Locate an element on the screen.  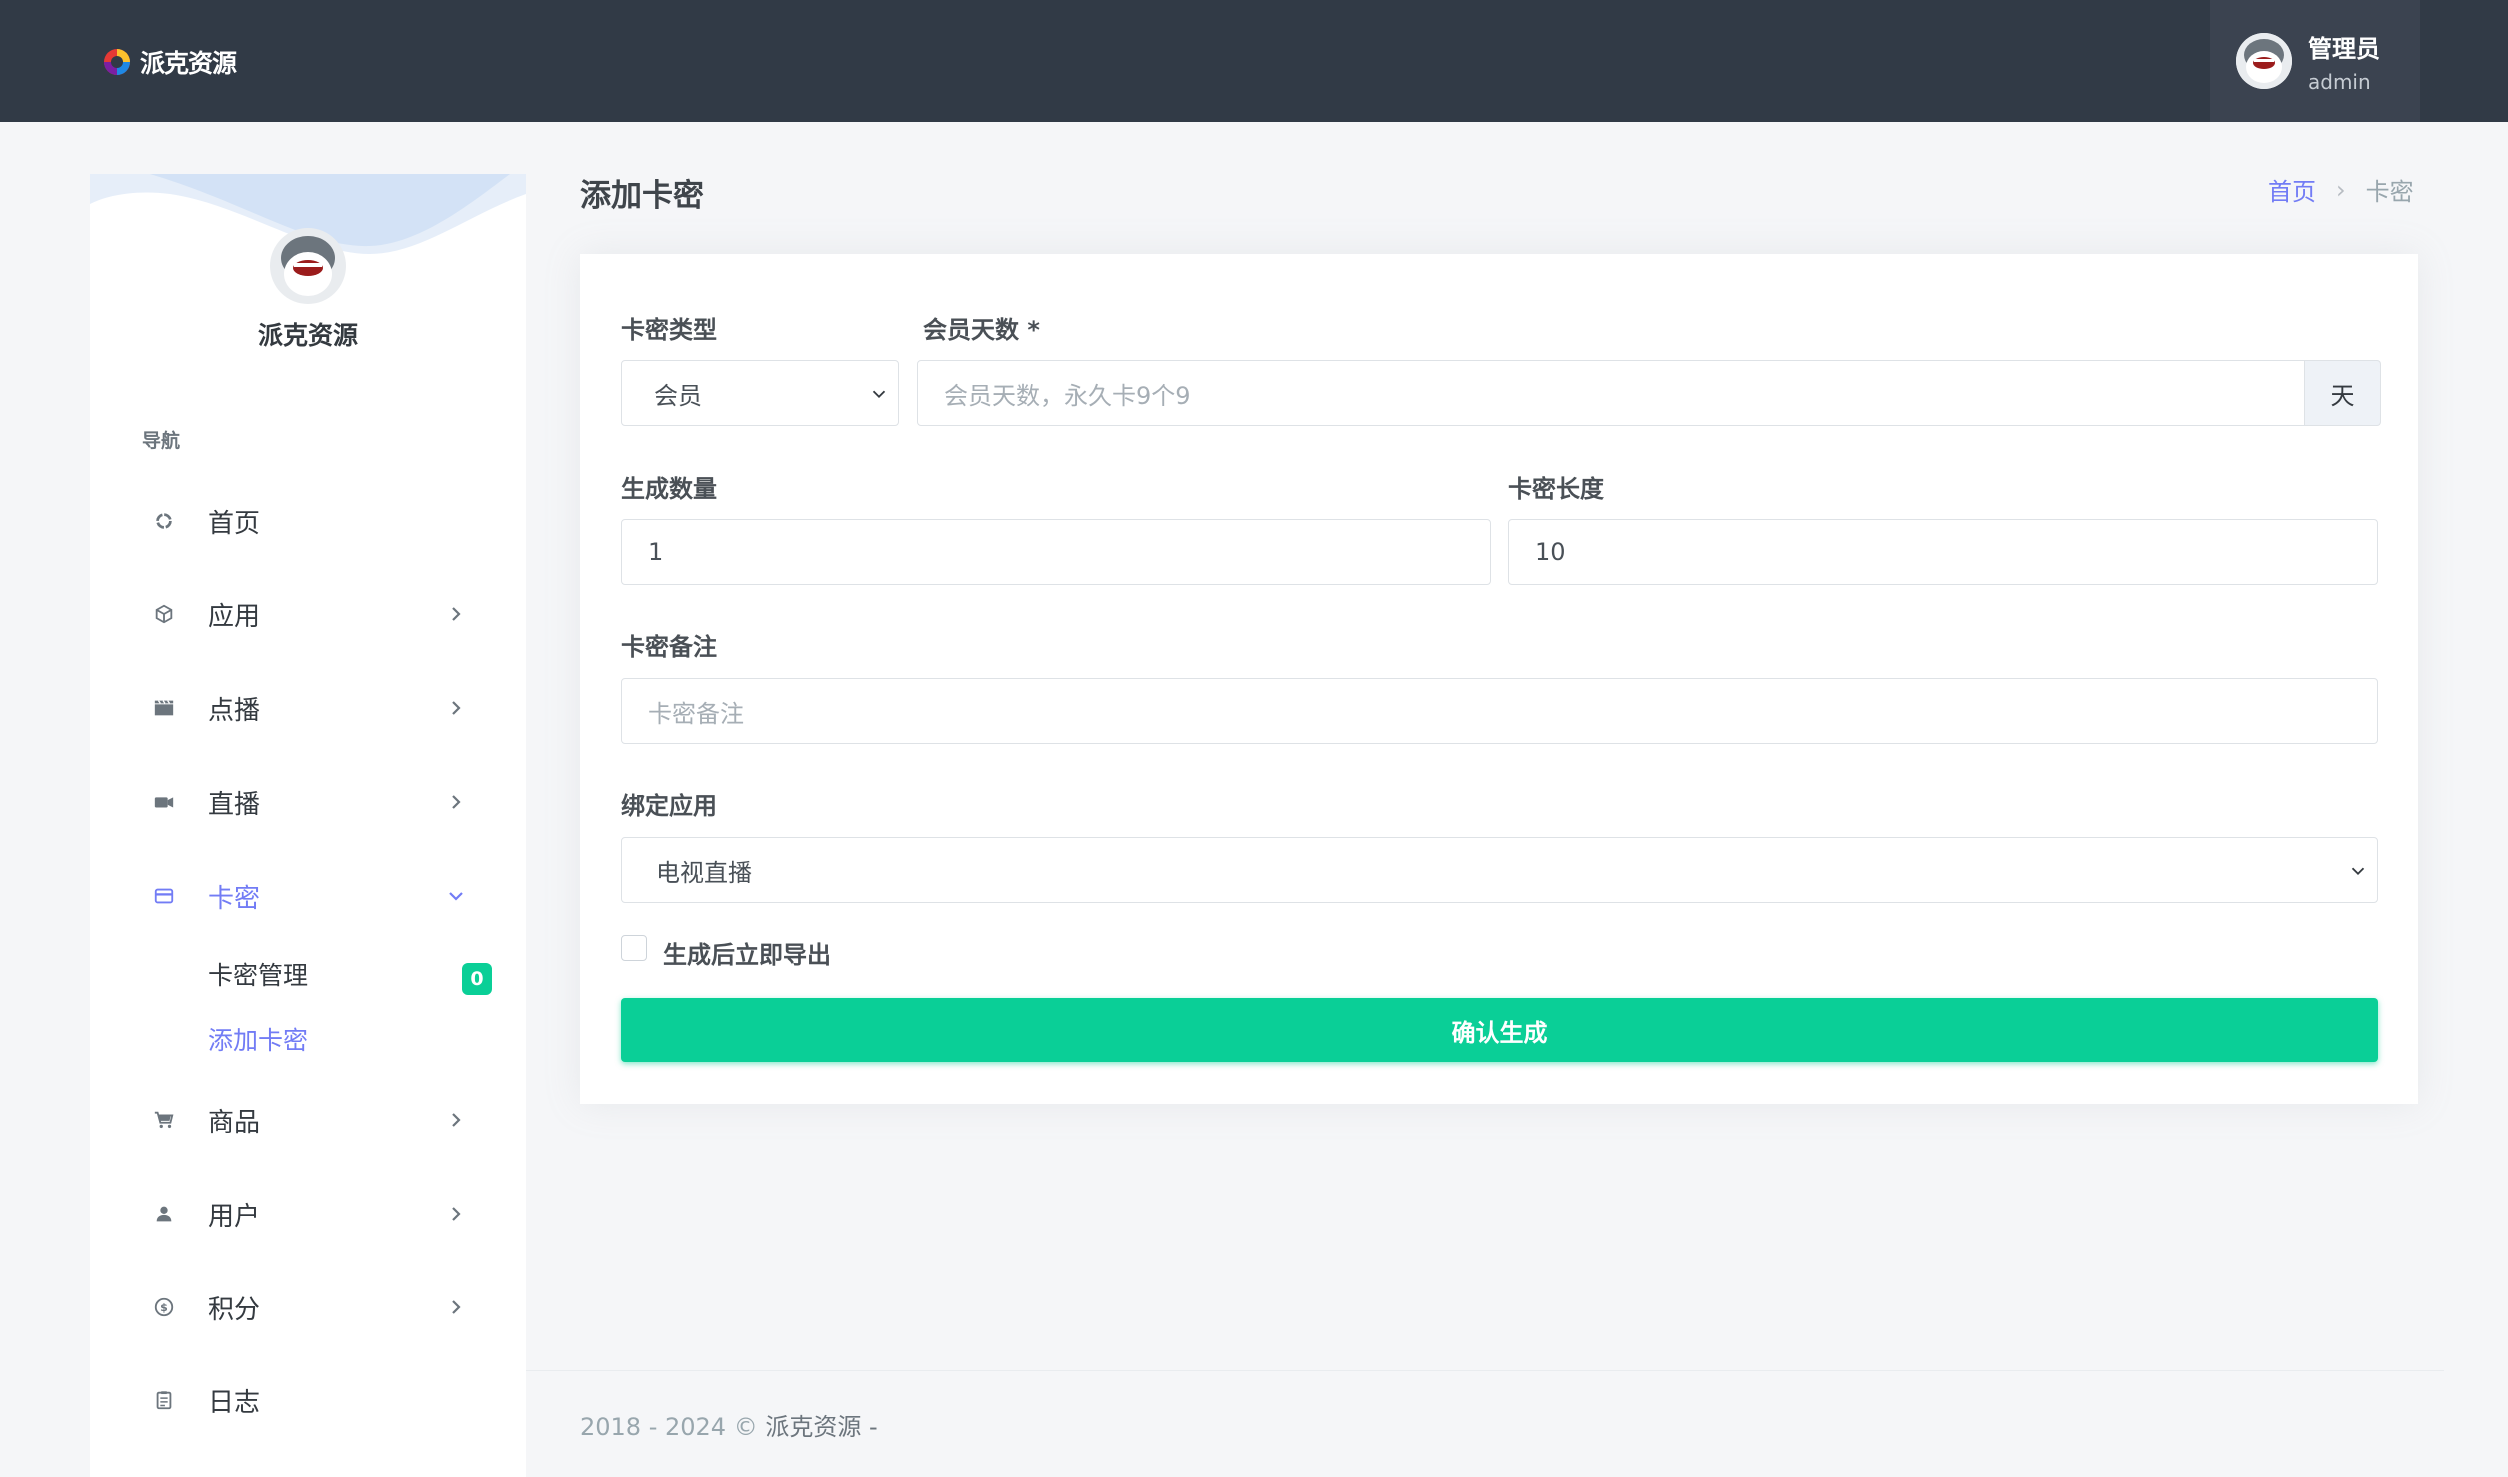
sidebar-item-apps: 应用 is located at coordinates (308, 614).